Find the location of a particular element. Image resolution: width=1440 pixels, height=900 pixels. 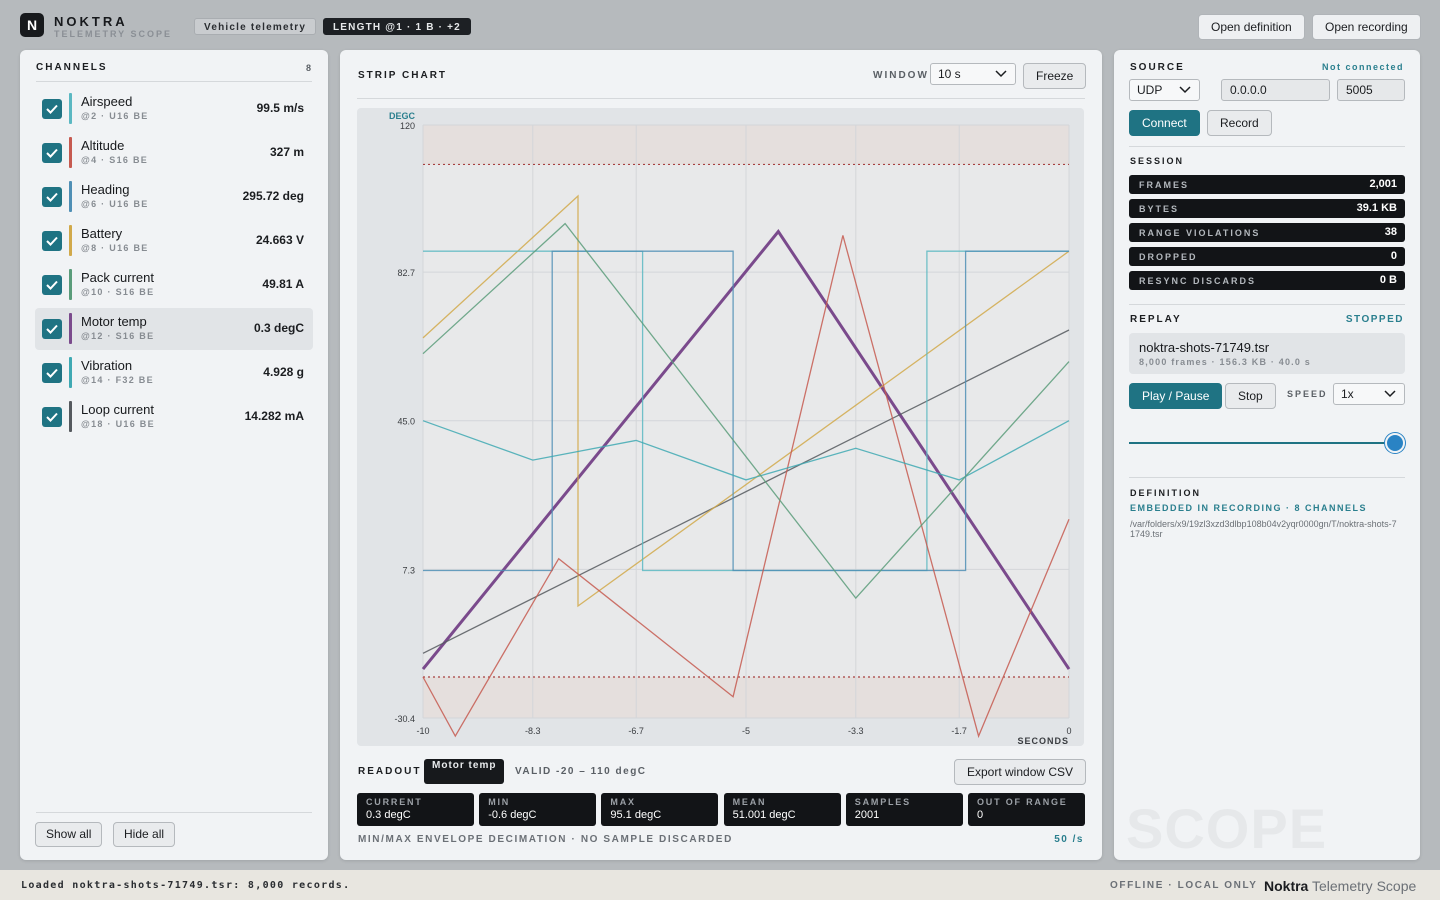

channel-row: Battery @8 · U16 BE 24.663 V is located at coordinates (174, 241).